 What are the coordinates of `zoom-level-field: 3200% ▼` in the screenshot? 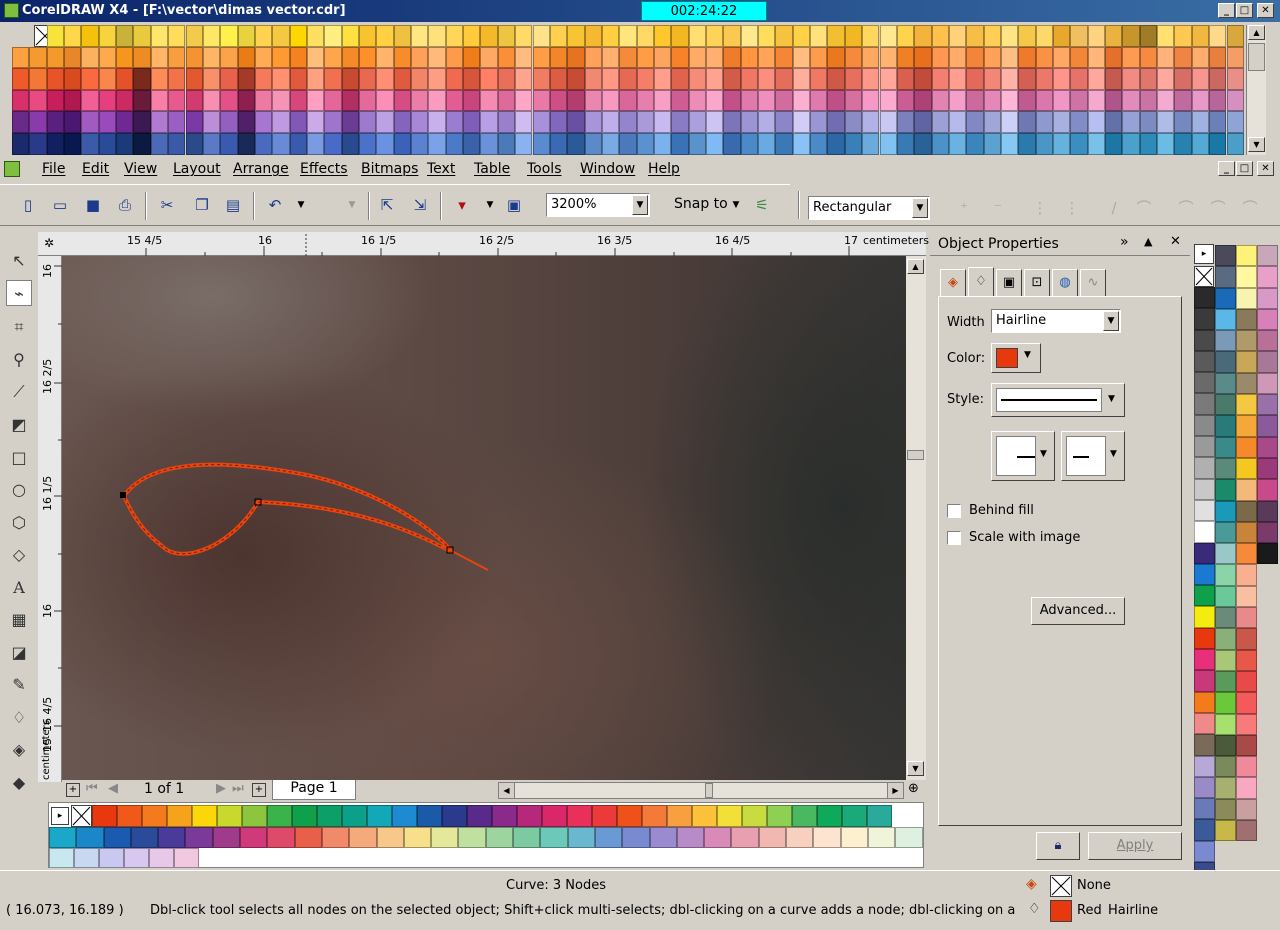 It's located at (598, 205).